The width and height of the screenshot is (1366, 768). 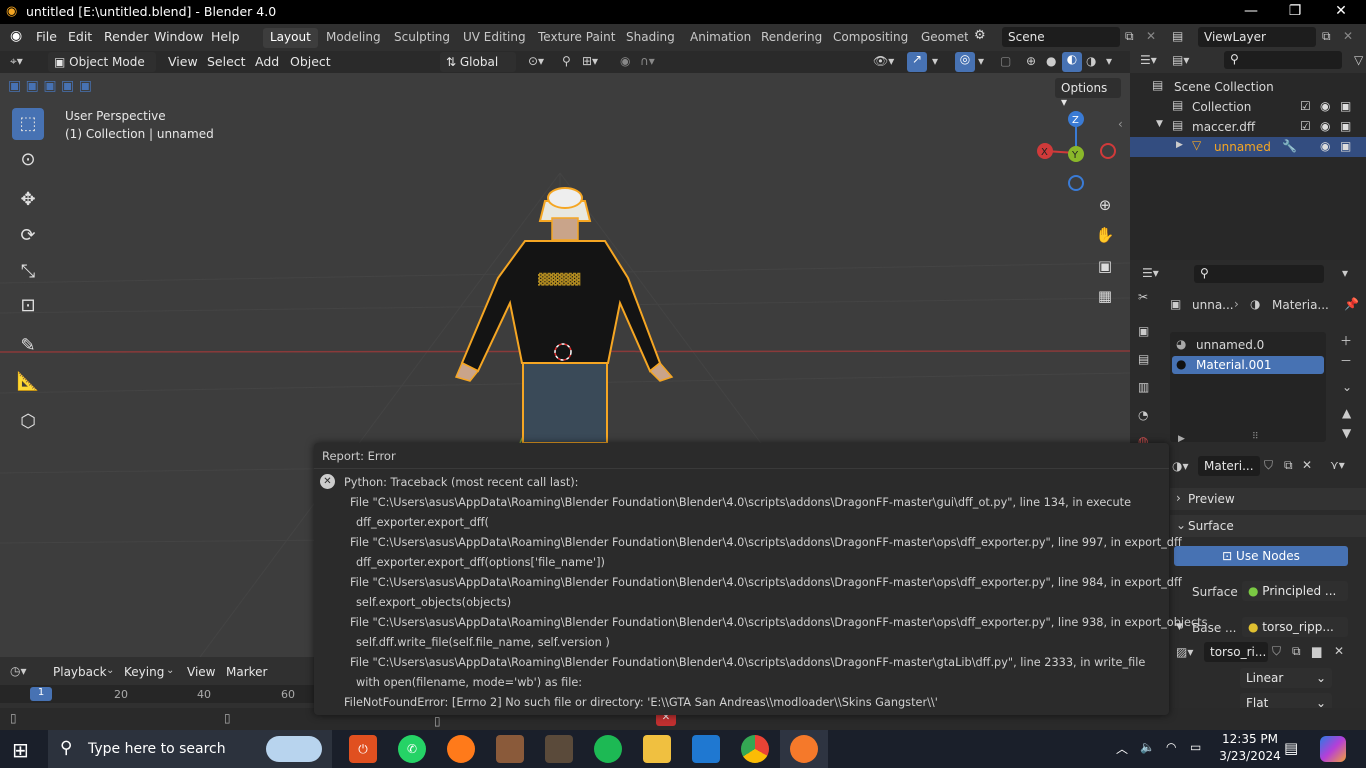 I want to click on timeline-menu-marker: Marker, so click(x=246, y=672).